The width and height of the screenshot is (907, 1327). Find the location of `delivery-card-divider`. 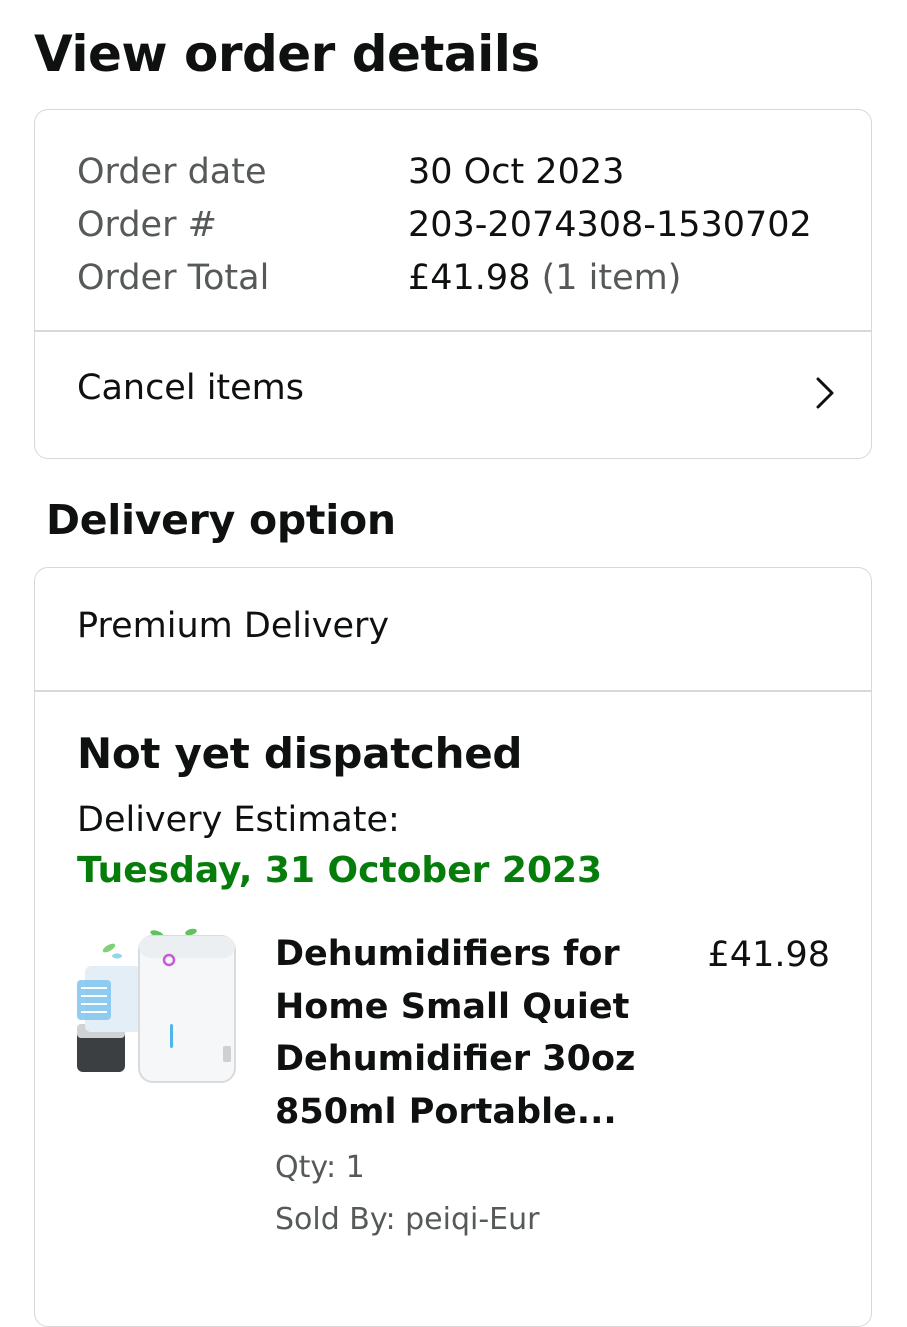

delivery-card-divider is located at coordinates (453, 691).